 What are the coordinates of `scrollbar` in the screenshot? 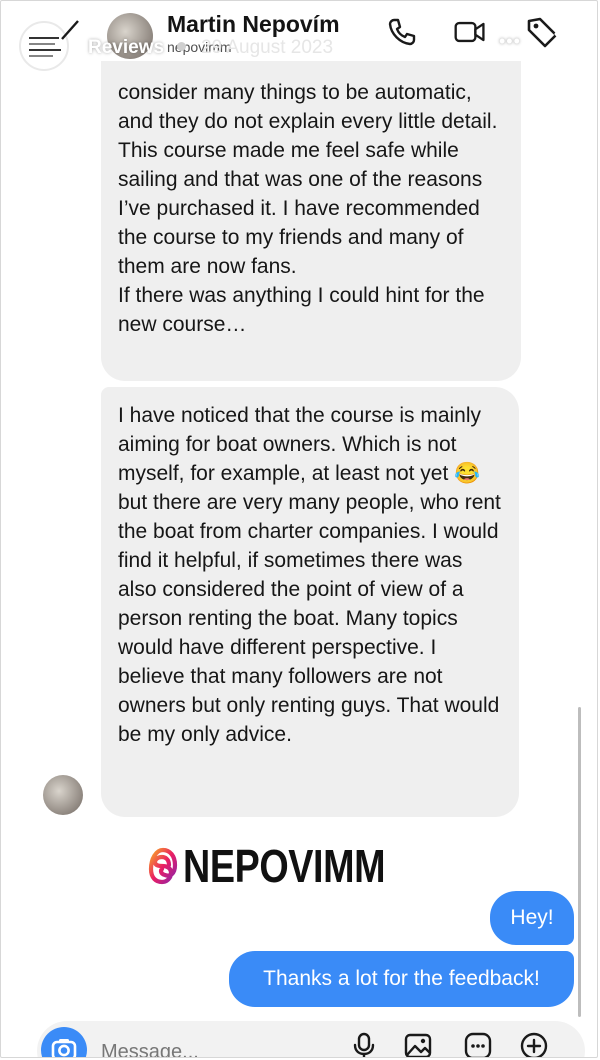 It's located at (579, 862).